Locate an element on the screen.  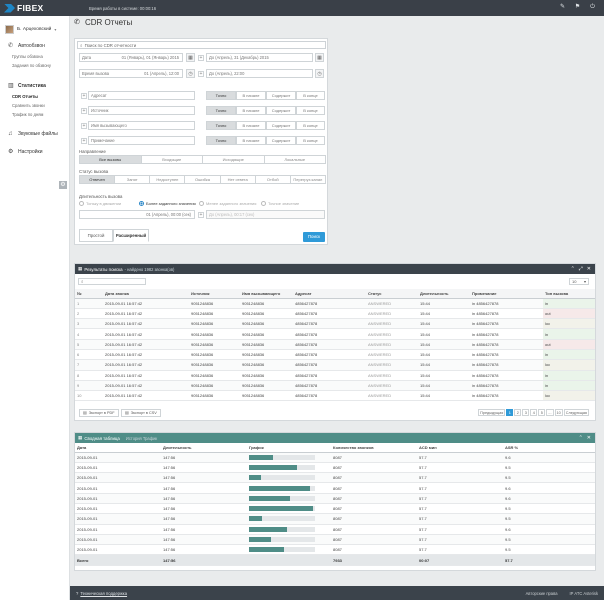
calendar-icon: ▦ is located at coordinates (319, 57).